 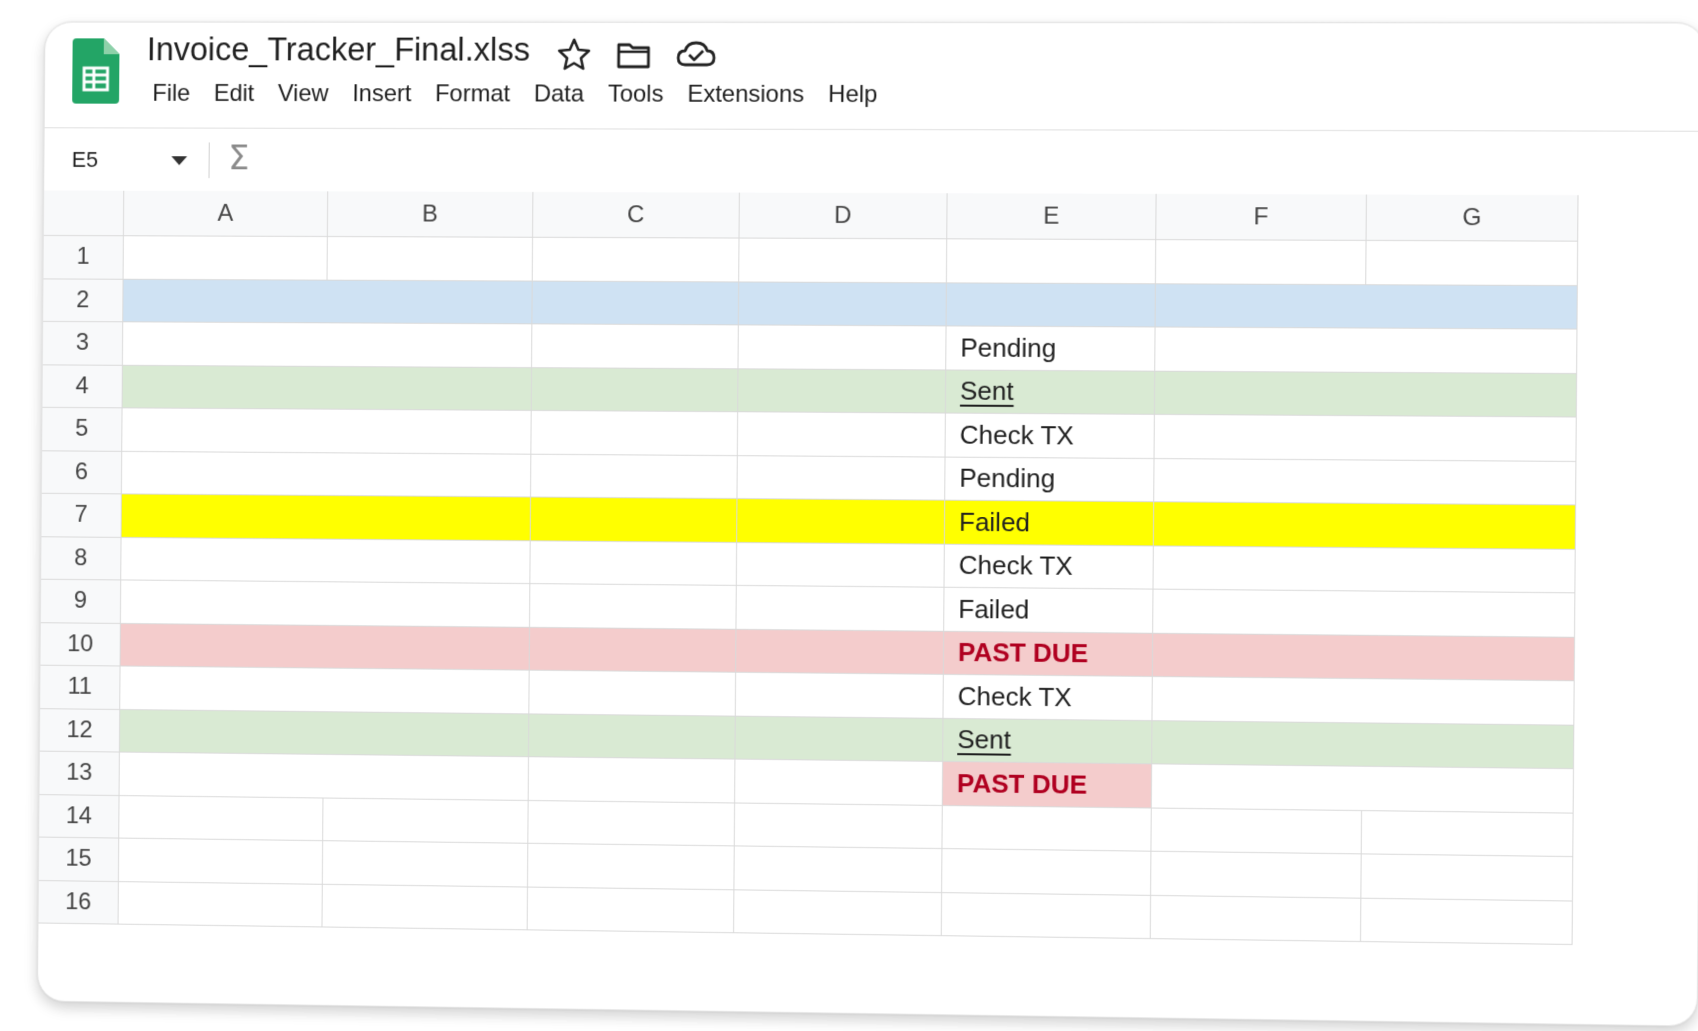 I want to click on cell-b15, so click(x=425, y=864).